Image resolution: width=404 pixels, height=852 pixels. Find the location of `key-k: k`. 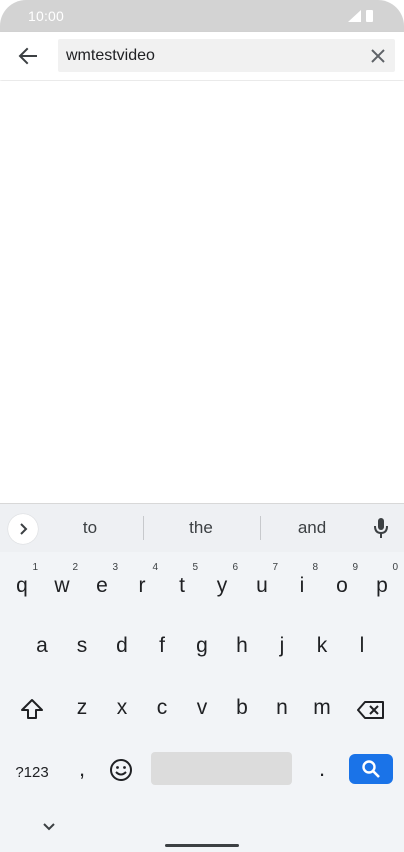

key-k: k is located at coordinates (322, 644).